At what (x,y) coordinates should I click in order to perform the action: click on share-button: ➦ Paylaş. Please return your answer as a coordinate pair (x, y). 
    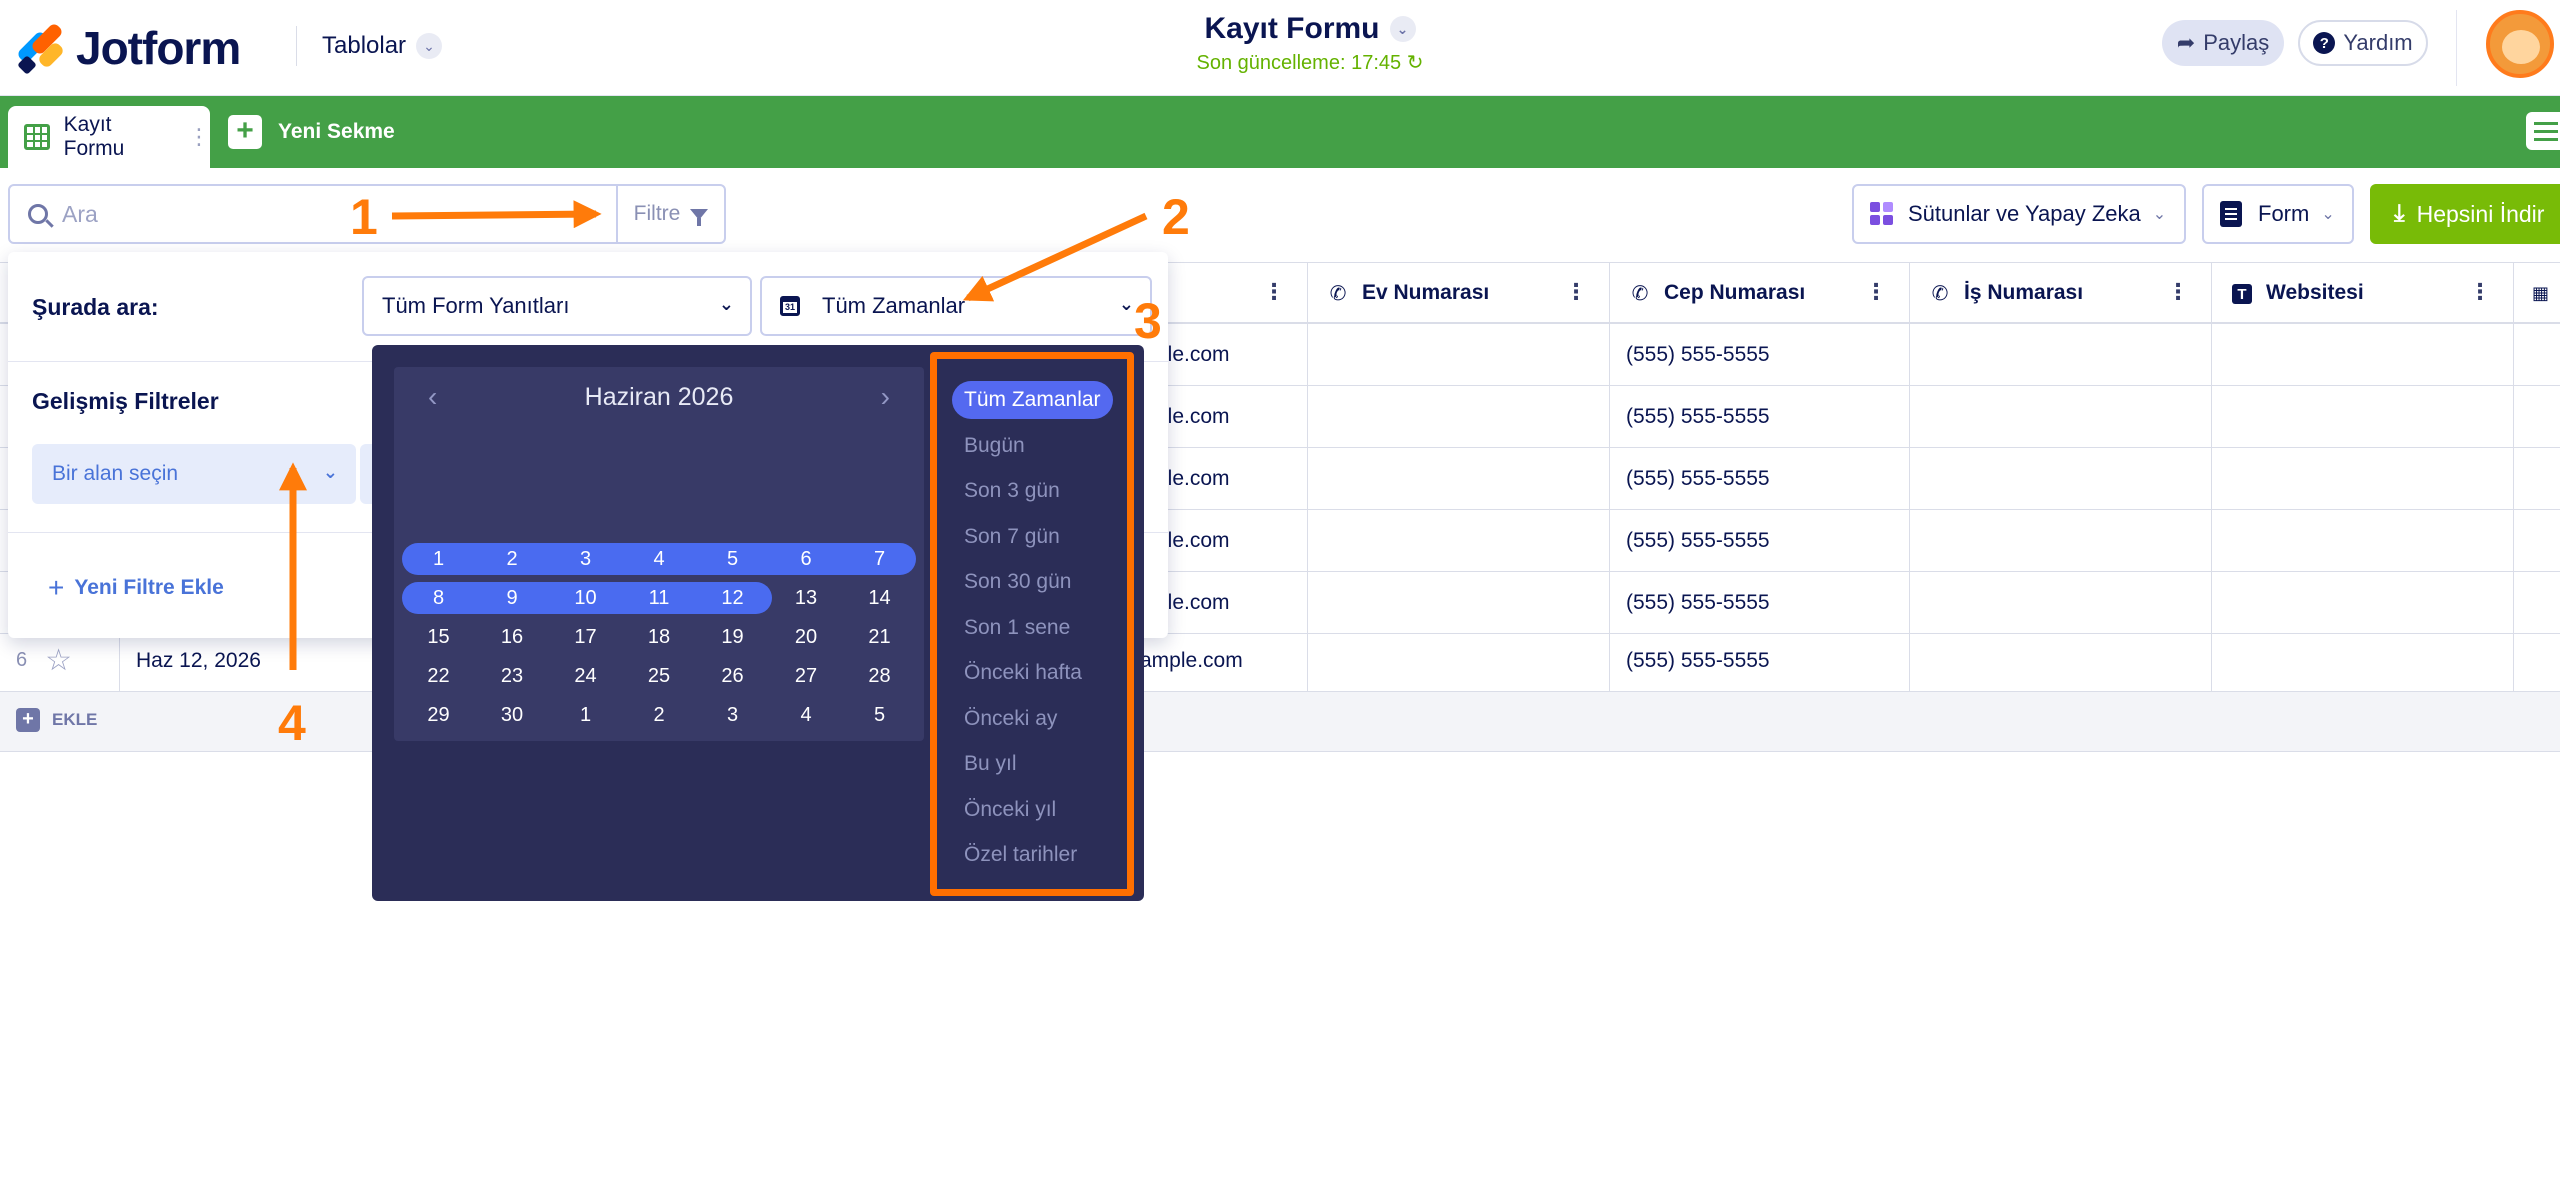
    Looking at the image, I should click on (2223, 43).